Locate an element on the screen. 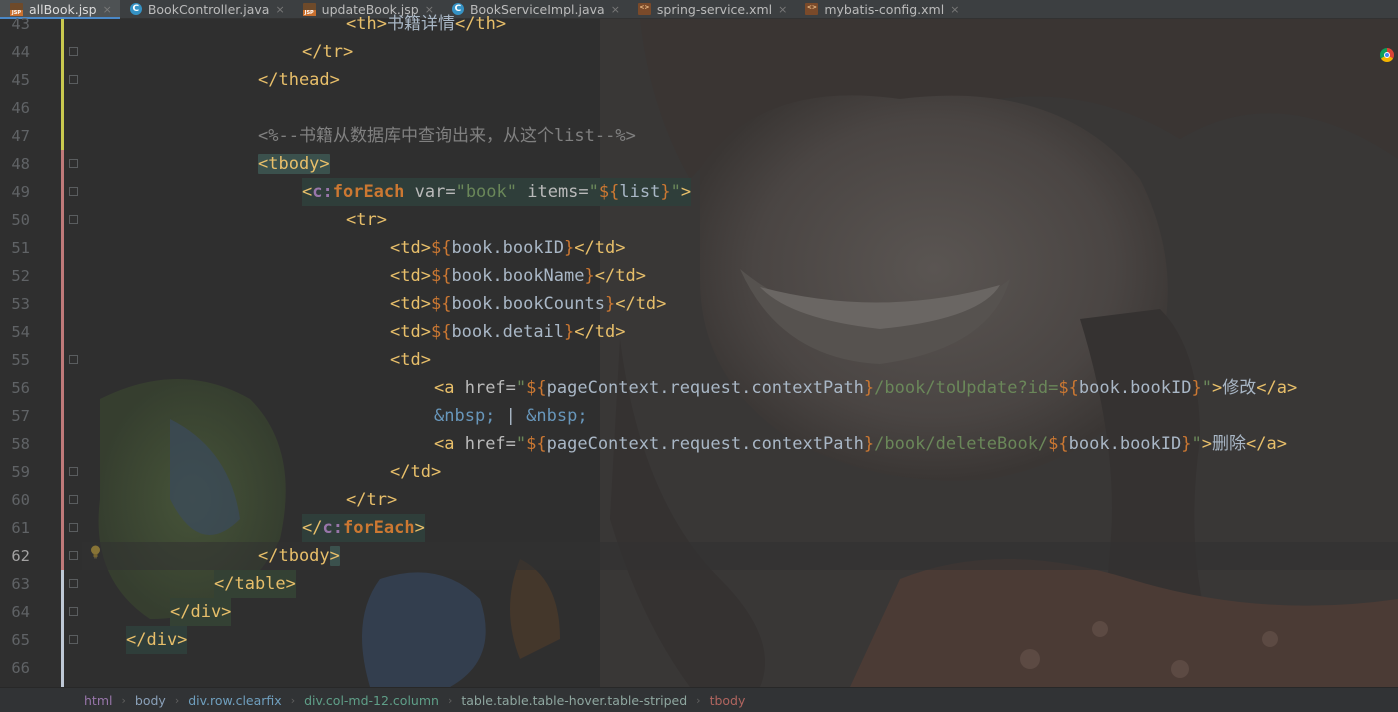  breadcrumb-item-div-row: div.row.clearfix is located at coordinates (234, 700).